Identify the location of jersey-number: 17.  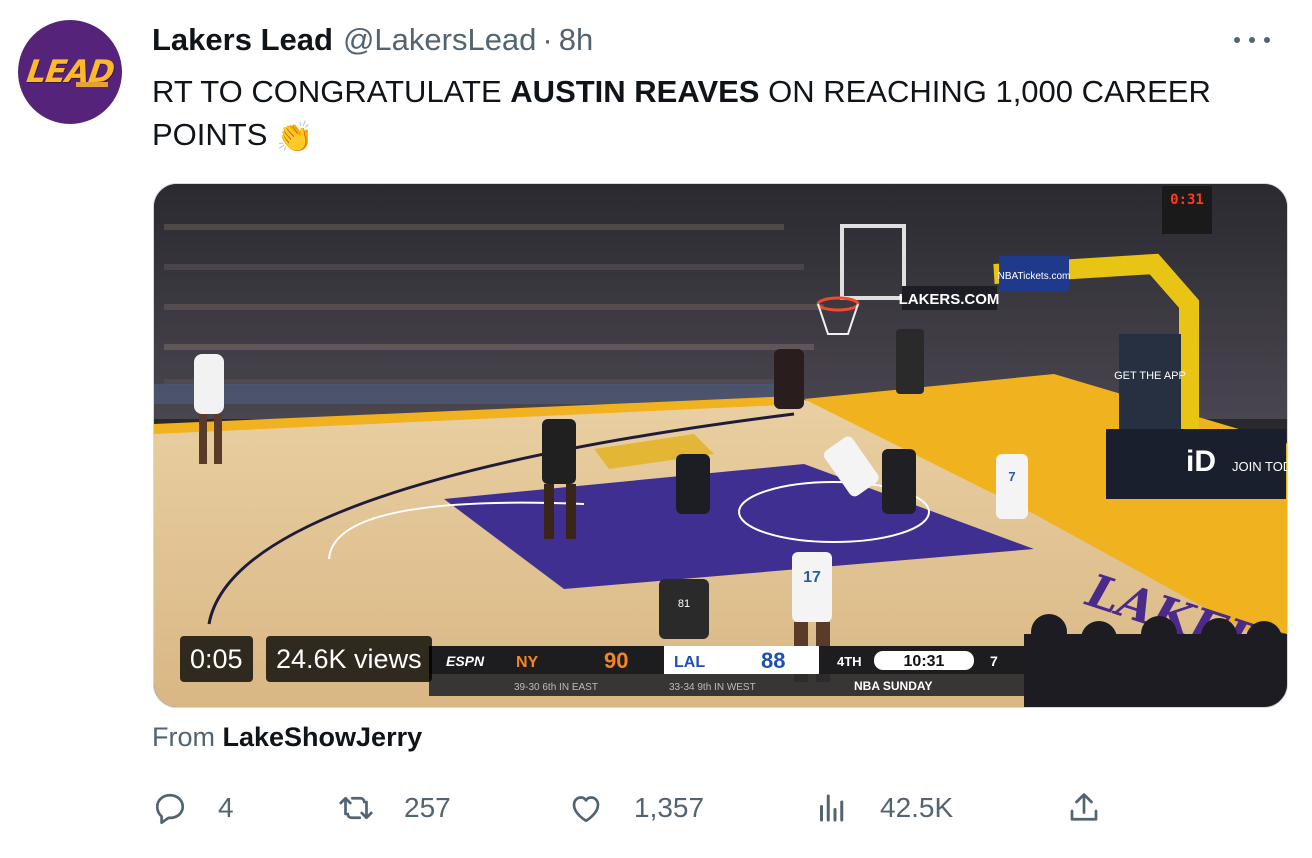
(812, 577).